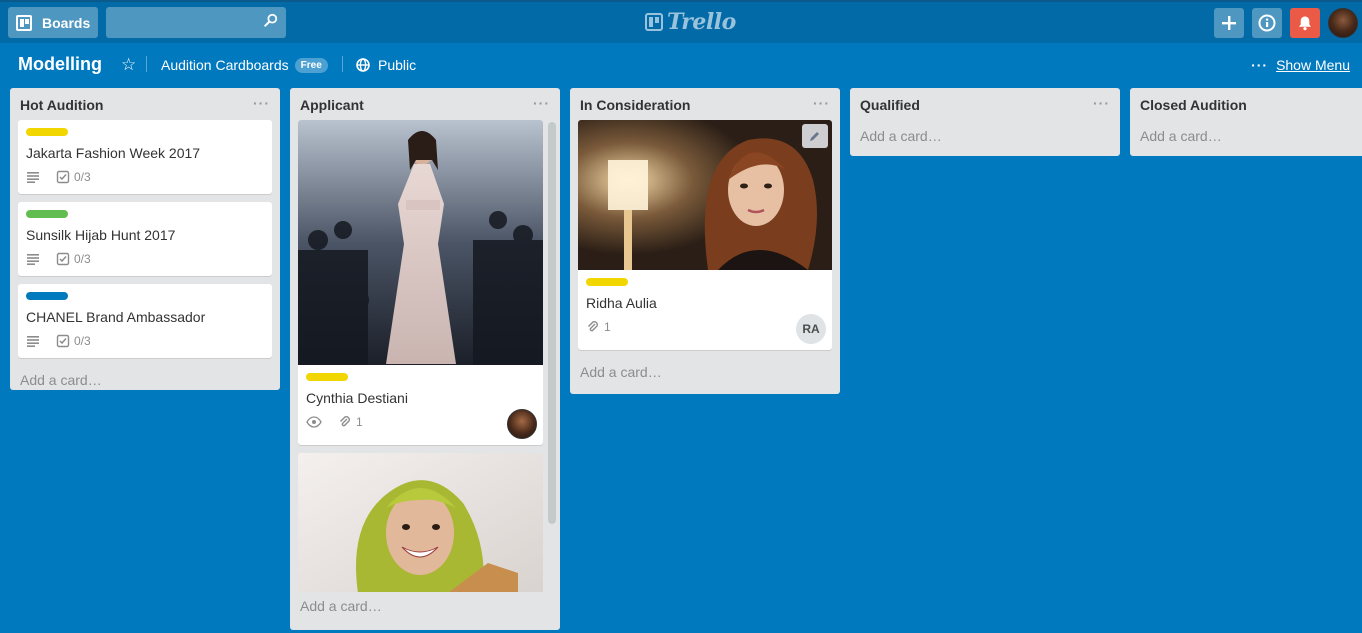  I want to click on card: Ridha Aulia 1 RA, so click(705, 235).